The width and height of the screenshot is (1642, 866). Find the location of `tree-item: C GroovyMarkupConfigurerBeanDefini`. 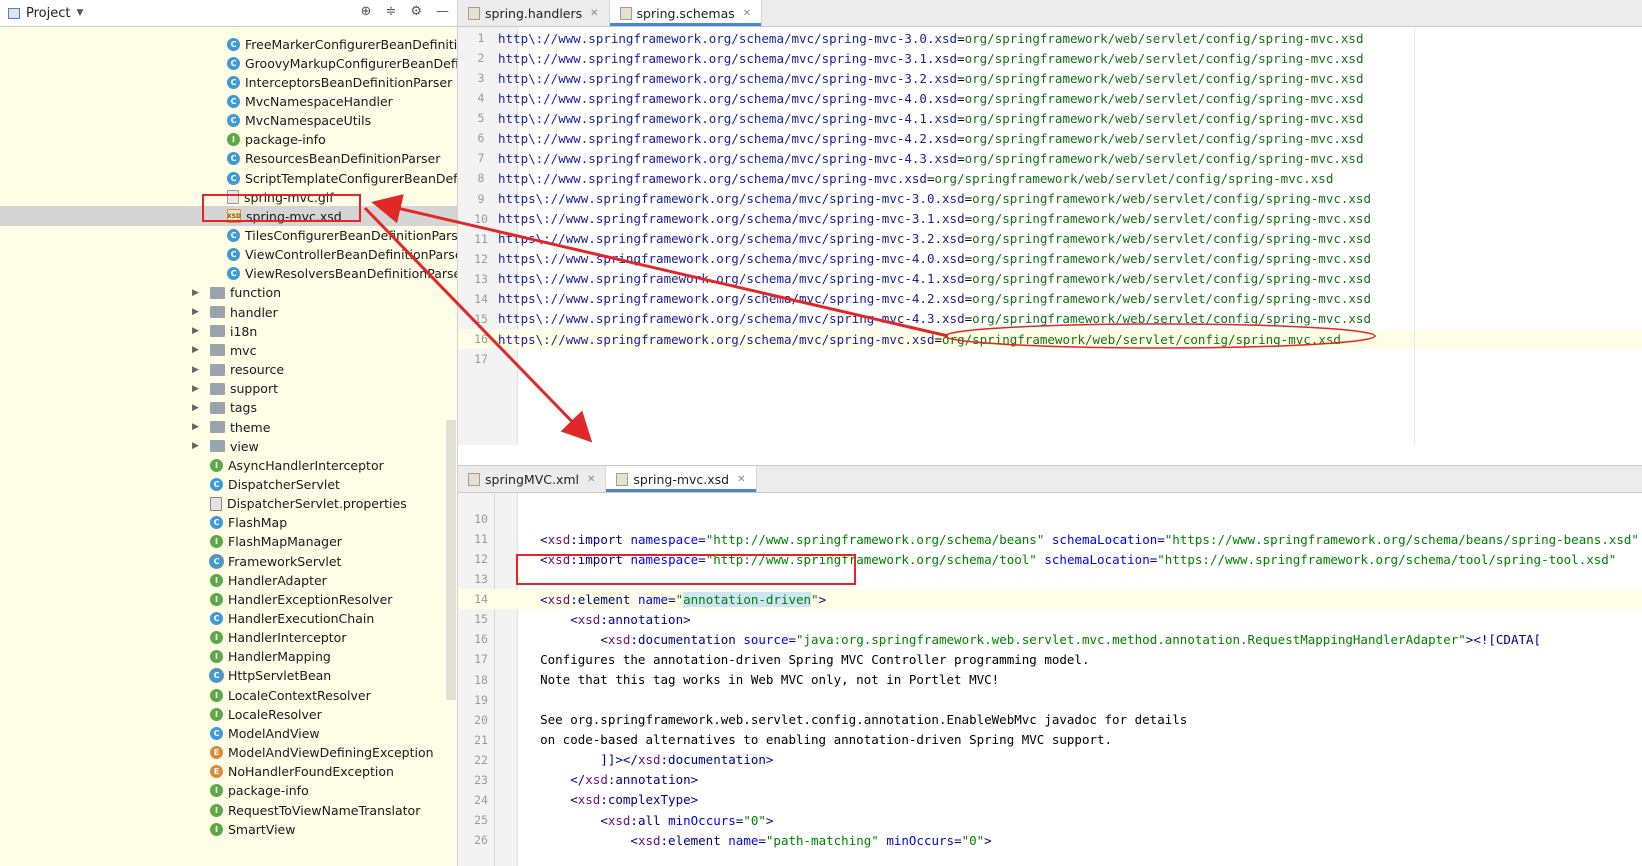

tree-item: C GroovyMarkupConfigurerBeanDefini is located at coordinates (229, 63).